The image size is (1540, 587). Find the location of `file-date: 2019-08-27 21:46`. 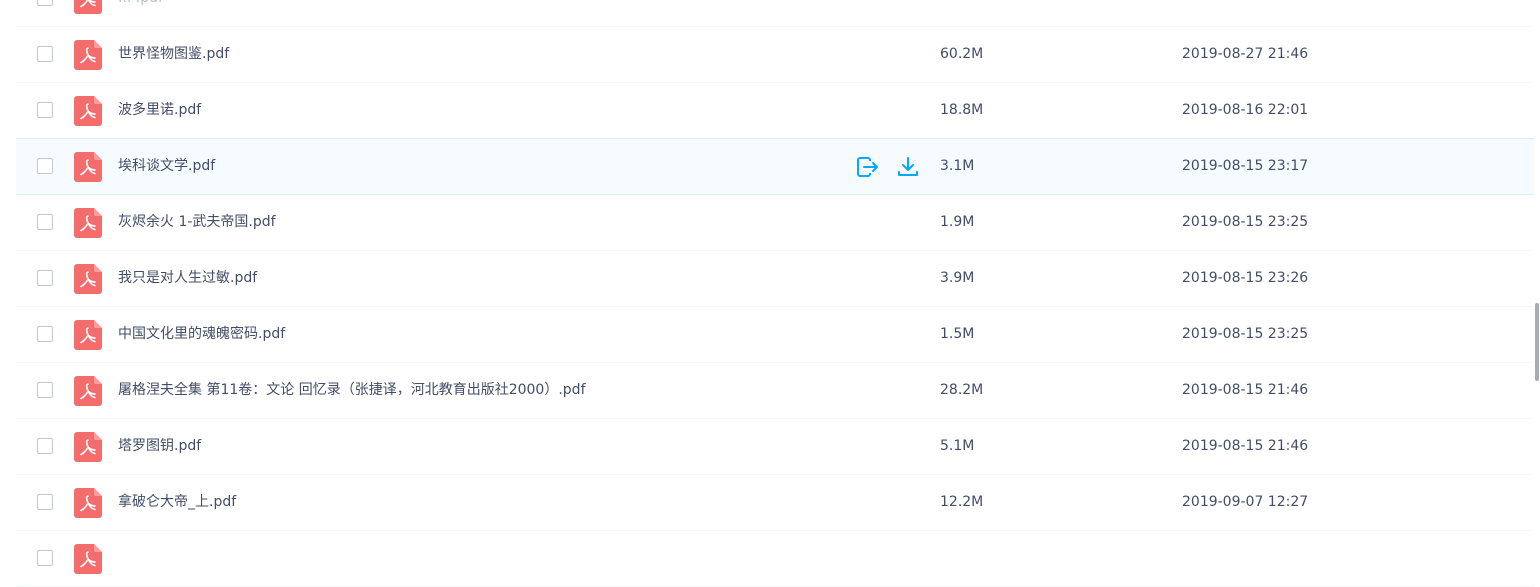

file-date: 2019-08-27 21:46 is located at coordinates (1245, 54).